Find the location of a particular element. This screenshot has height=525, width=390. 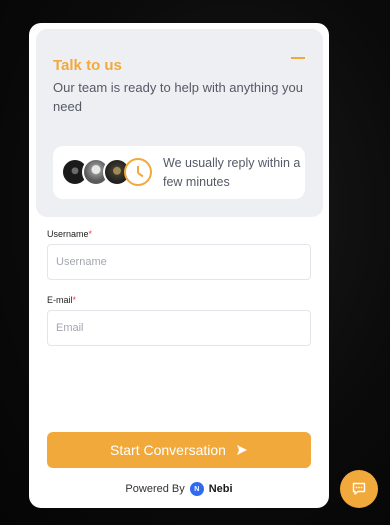

email-label: E-mail* is located at coordinates (62, 300).